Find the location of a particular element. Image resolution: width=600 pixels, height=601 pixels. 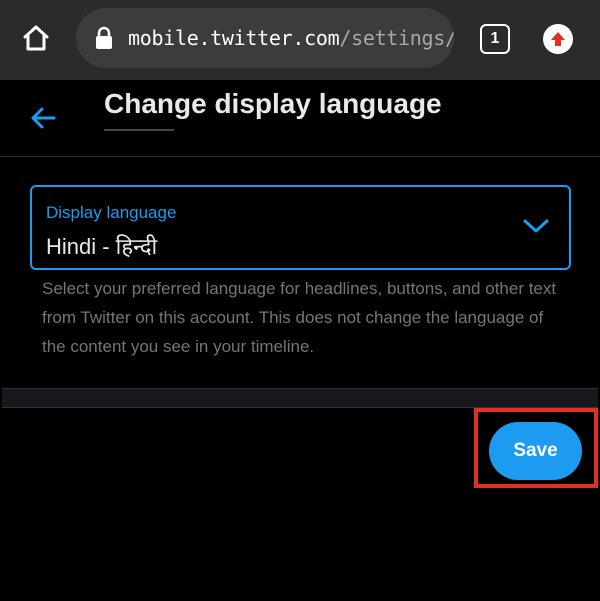

tab-switcher-button: 1 is located at coordinates (495, 39).